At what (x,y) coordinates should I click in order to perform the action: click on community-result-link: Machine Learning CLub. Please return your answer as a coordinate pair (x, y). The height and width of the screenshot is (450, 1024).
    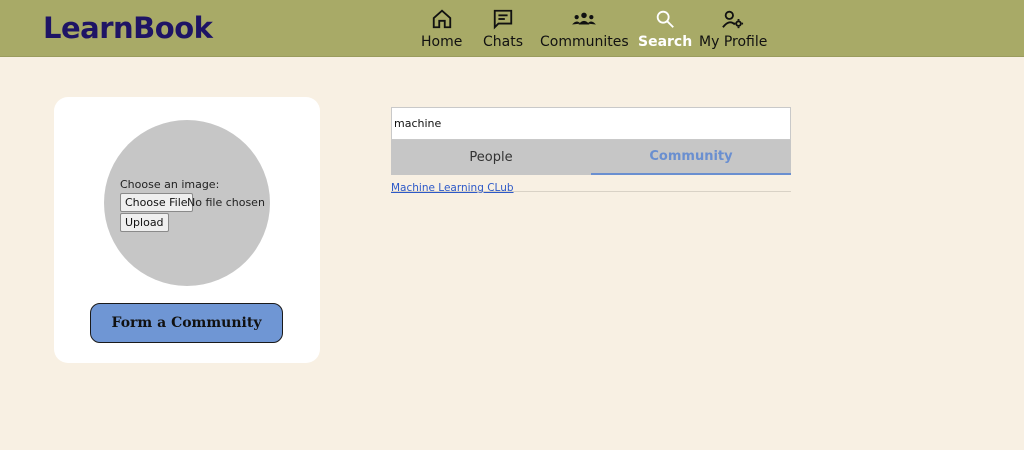
    Looking at the image, I should click on (452, 188).